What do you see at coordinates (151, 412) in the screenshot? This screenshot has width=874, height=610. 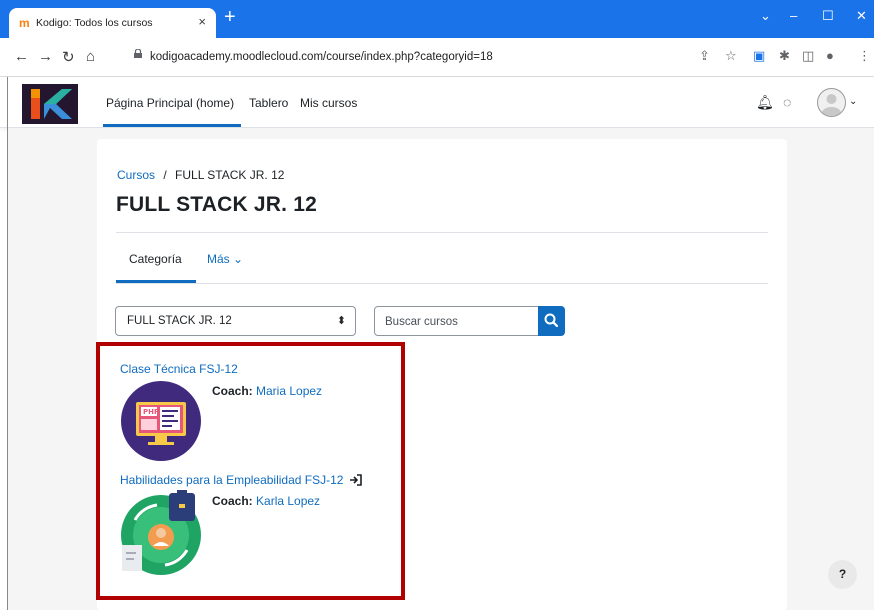 I see `svg-text: PHP` at bounding box center [151, 412].